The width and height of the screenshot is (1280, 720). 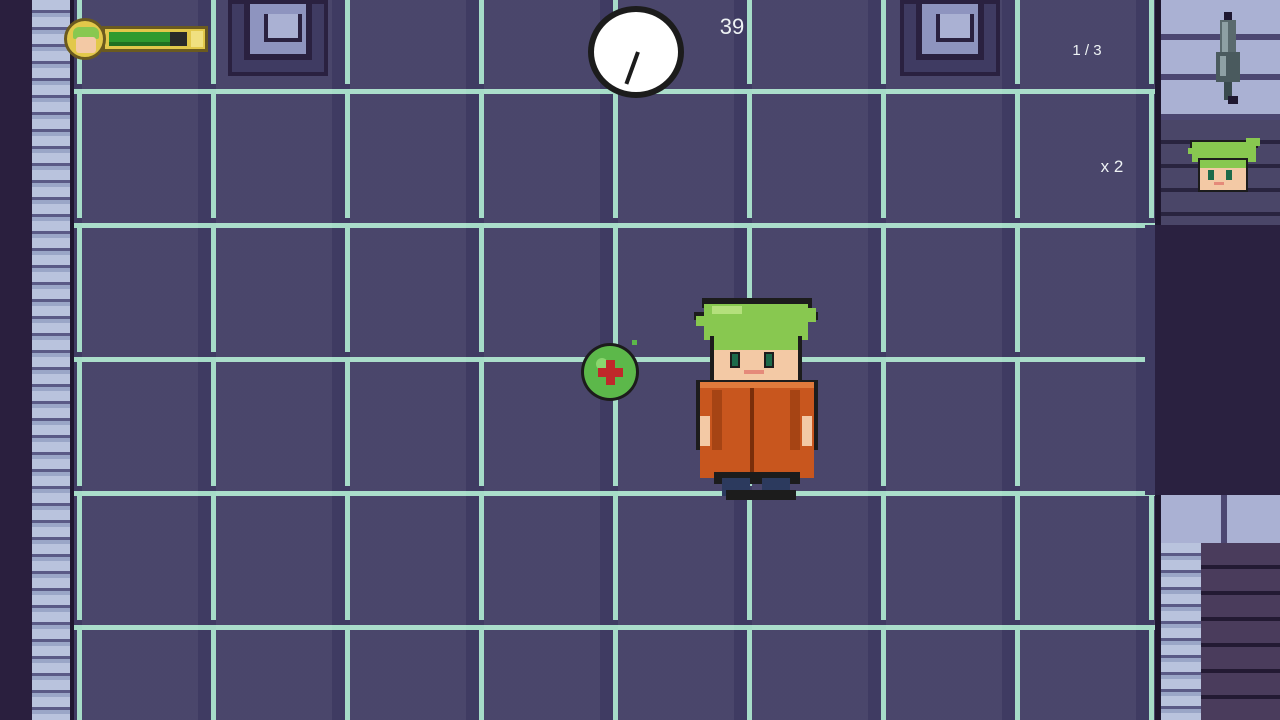 I want to click on left-wall, so click(x=37, y=360).